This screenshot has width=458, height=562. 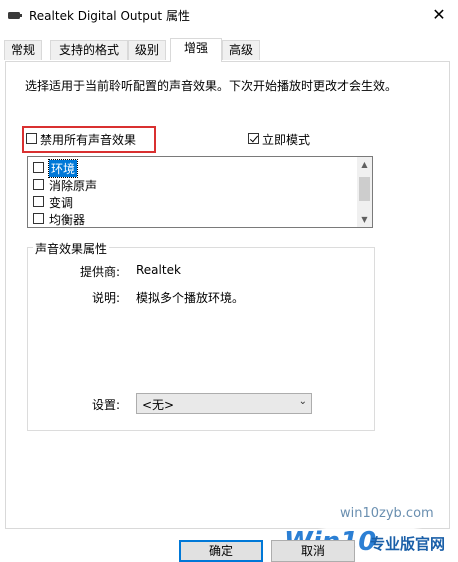 I want to click on tab-supported-formats: 支持的格式, so click(x=89, y=50).